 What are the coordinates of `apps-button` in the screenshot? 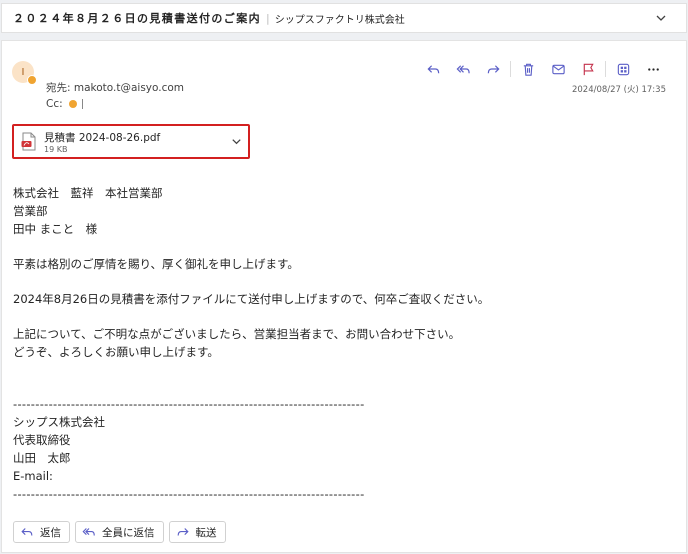 It's located at (623, 69).